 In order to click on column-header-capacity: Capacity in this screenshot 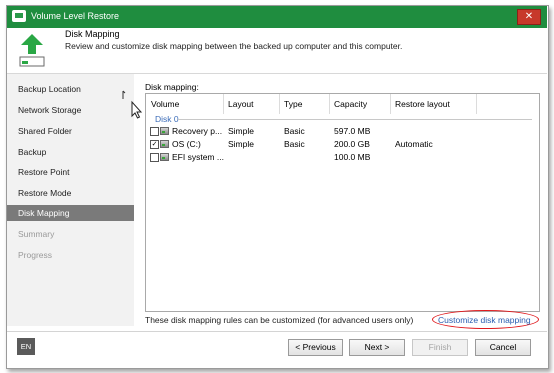, I will do `click(350, 104)`.